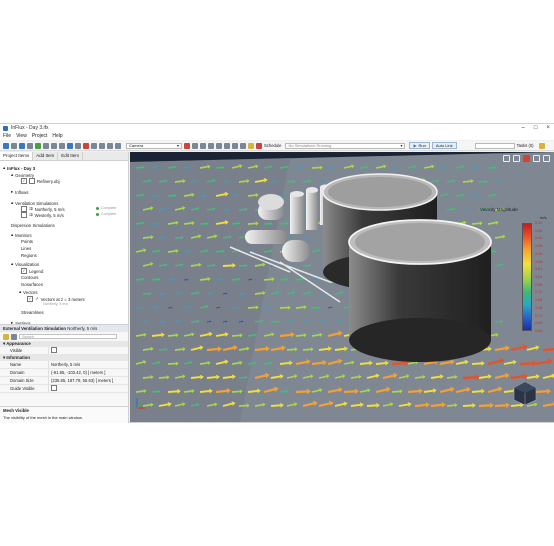 This screenshot has width=554, height=546. I want to click on view-top-icon, so click(219, 145).